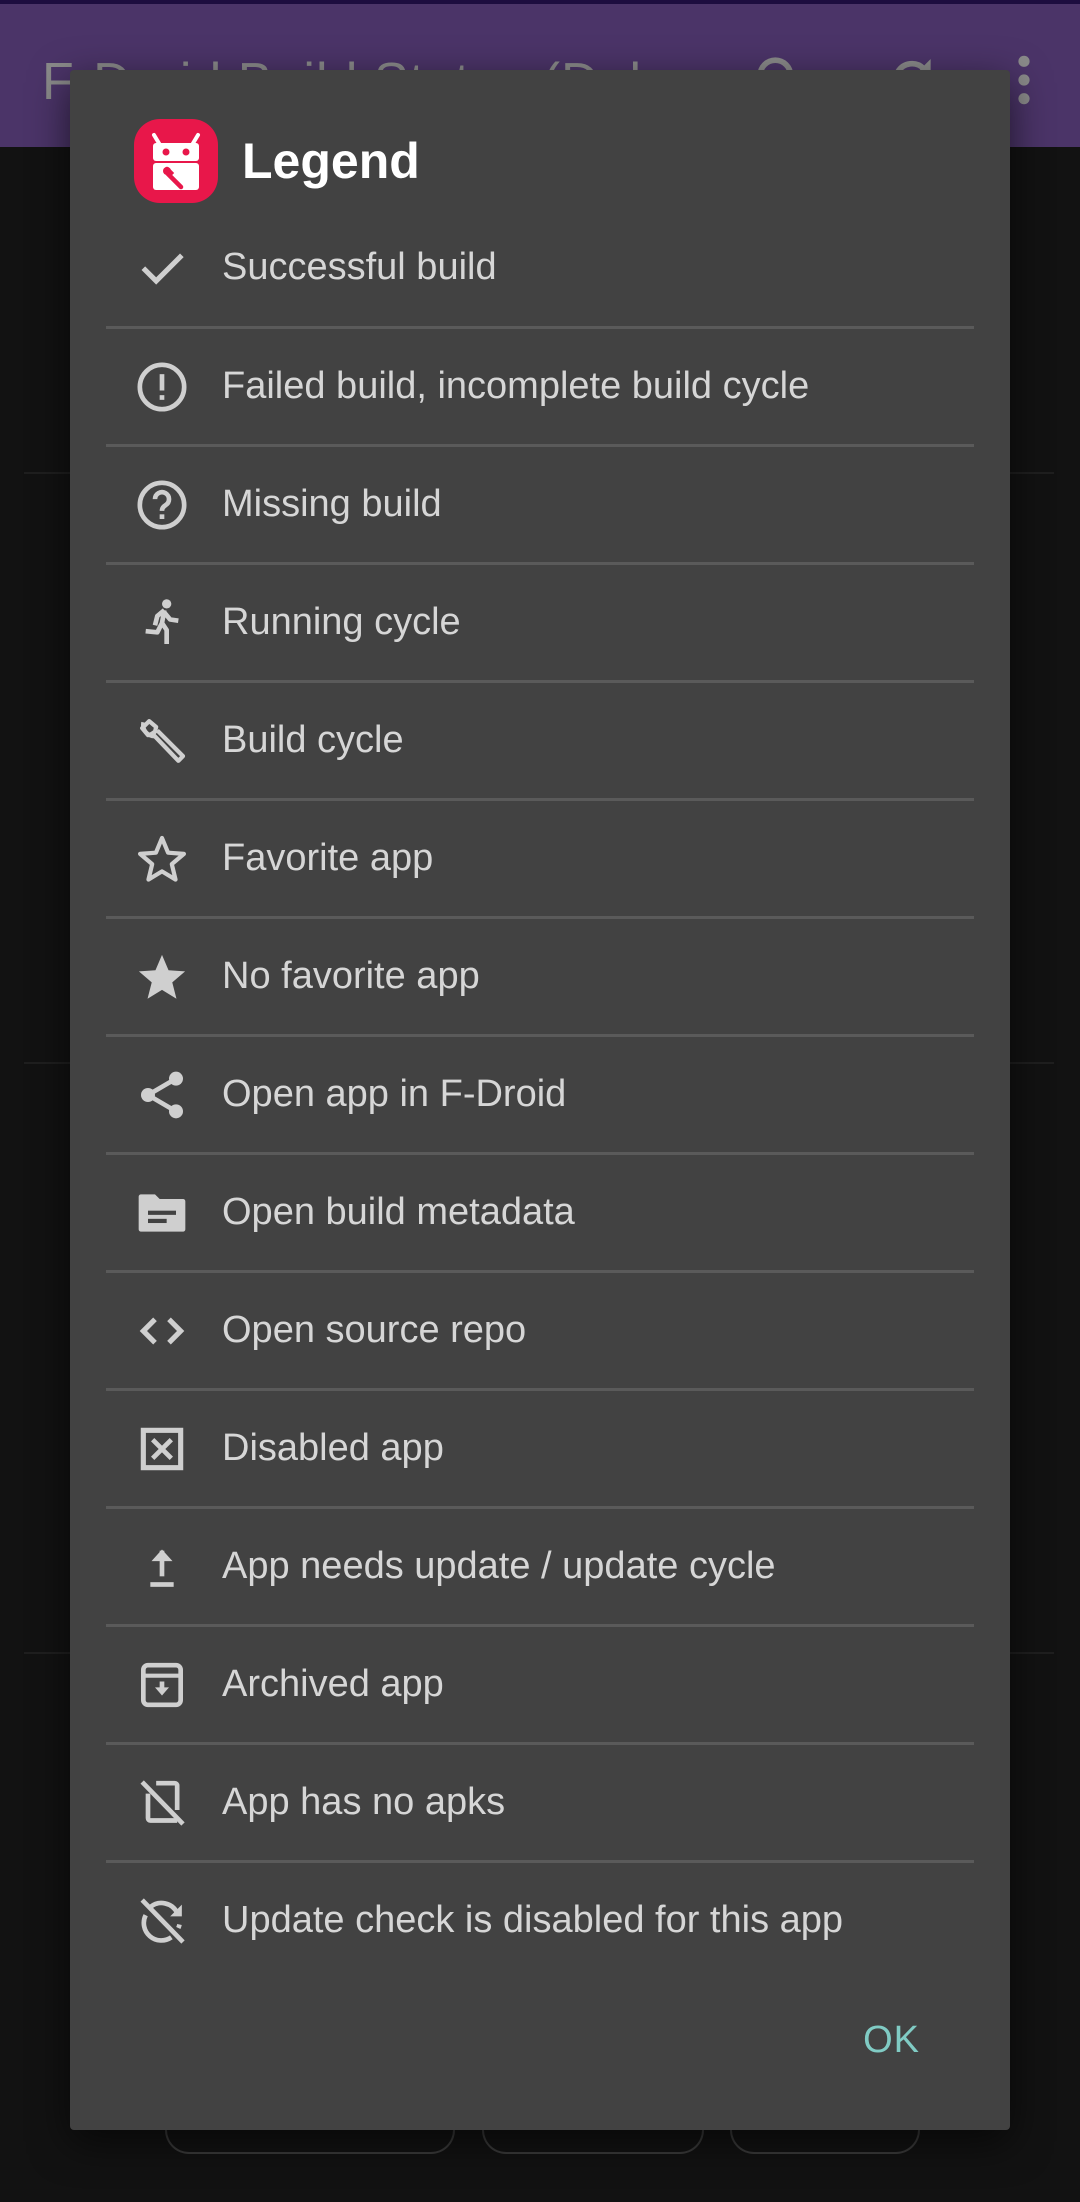  Describe the element at coordinates (374, 1330) in the screenshot. I see `legend-label: Open source repo` at that location.